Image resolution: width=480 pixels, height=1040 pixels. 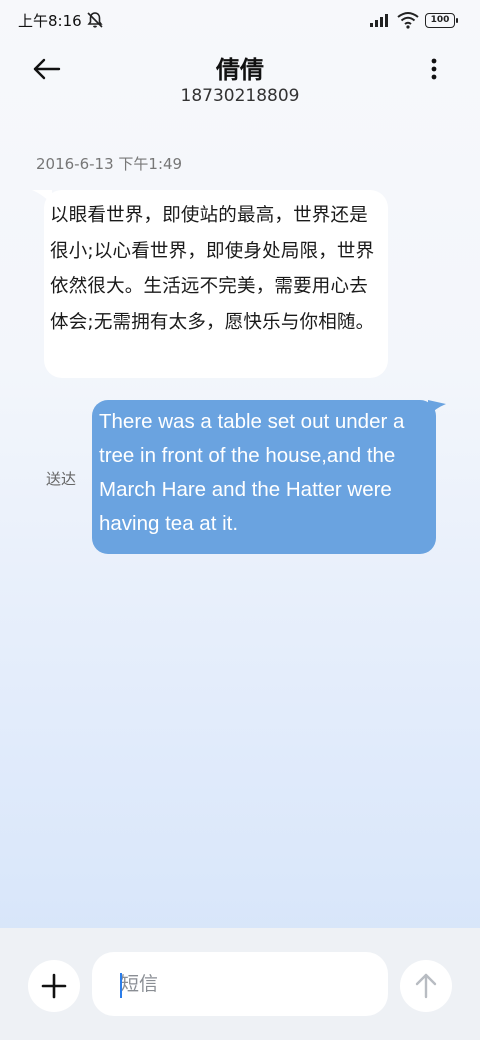 What do you see at coordinates (240, 984) in the screenshot?
I see `message-input` at bounding box center [240, 984].